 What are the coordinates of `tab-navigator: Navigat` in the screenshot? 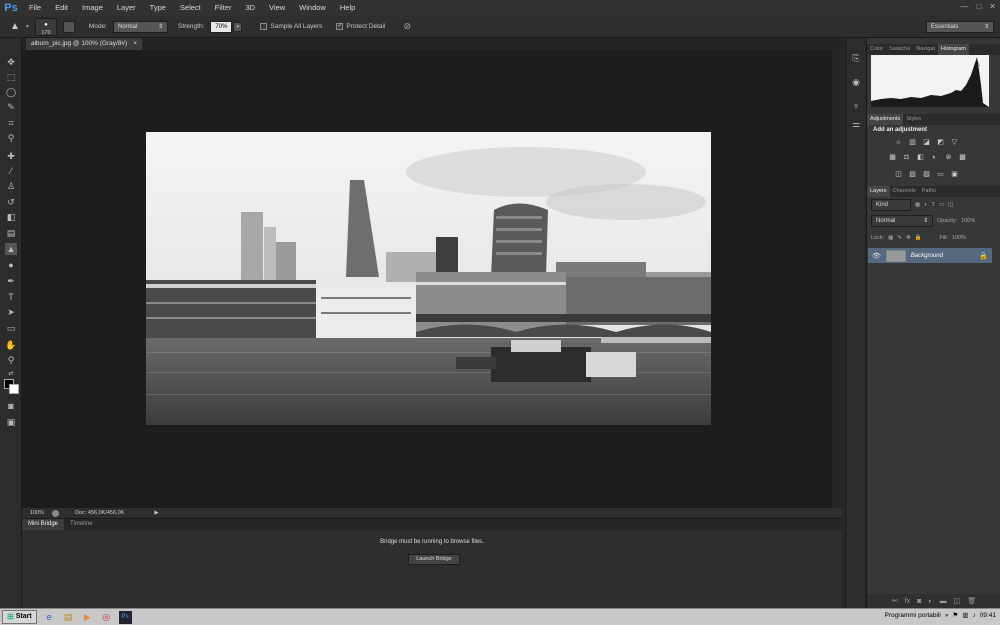 It's located at (925, 49).